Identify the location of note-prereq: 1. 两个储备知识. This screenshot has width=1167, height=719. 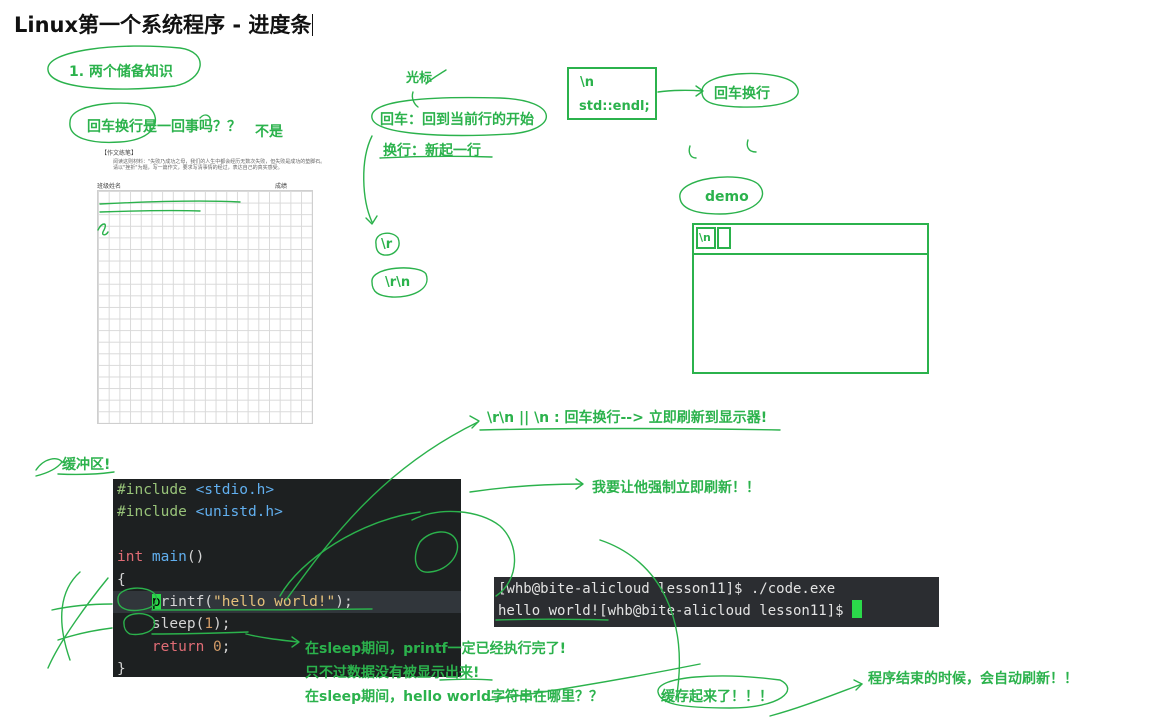
(121, 72).